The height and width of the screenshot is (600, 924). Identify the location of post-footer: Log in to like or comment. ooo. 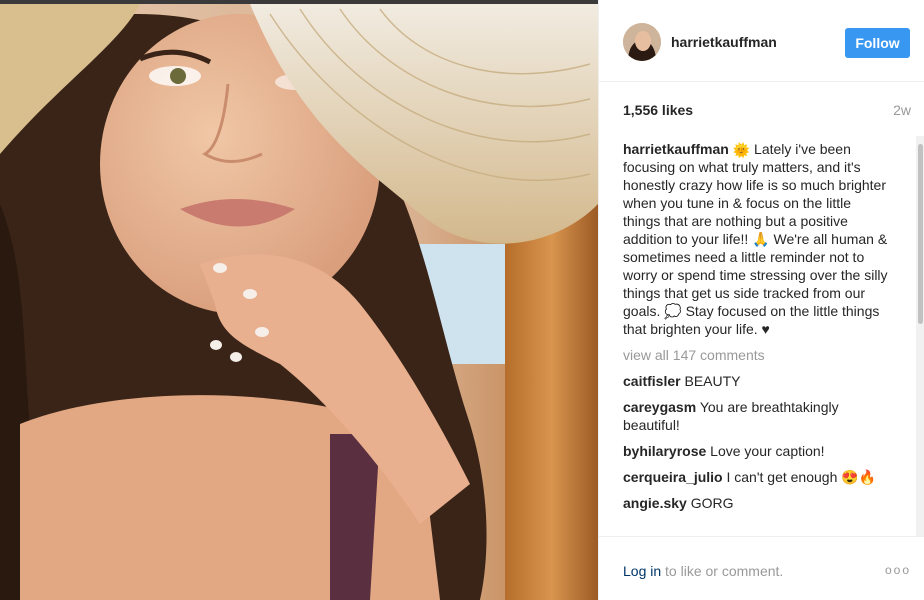
(761, 568).